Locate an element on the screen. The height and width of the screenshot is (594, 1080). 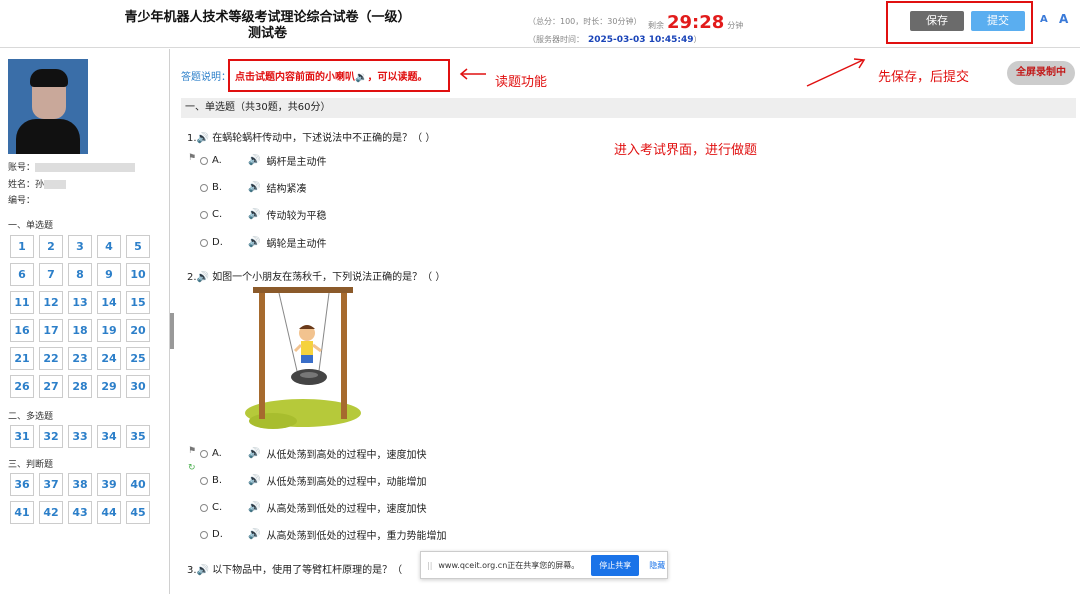
question-nav-button: 18 is located at coordinates (80, 330).